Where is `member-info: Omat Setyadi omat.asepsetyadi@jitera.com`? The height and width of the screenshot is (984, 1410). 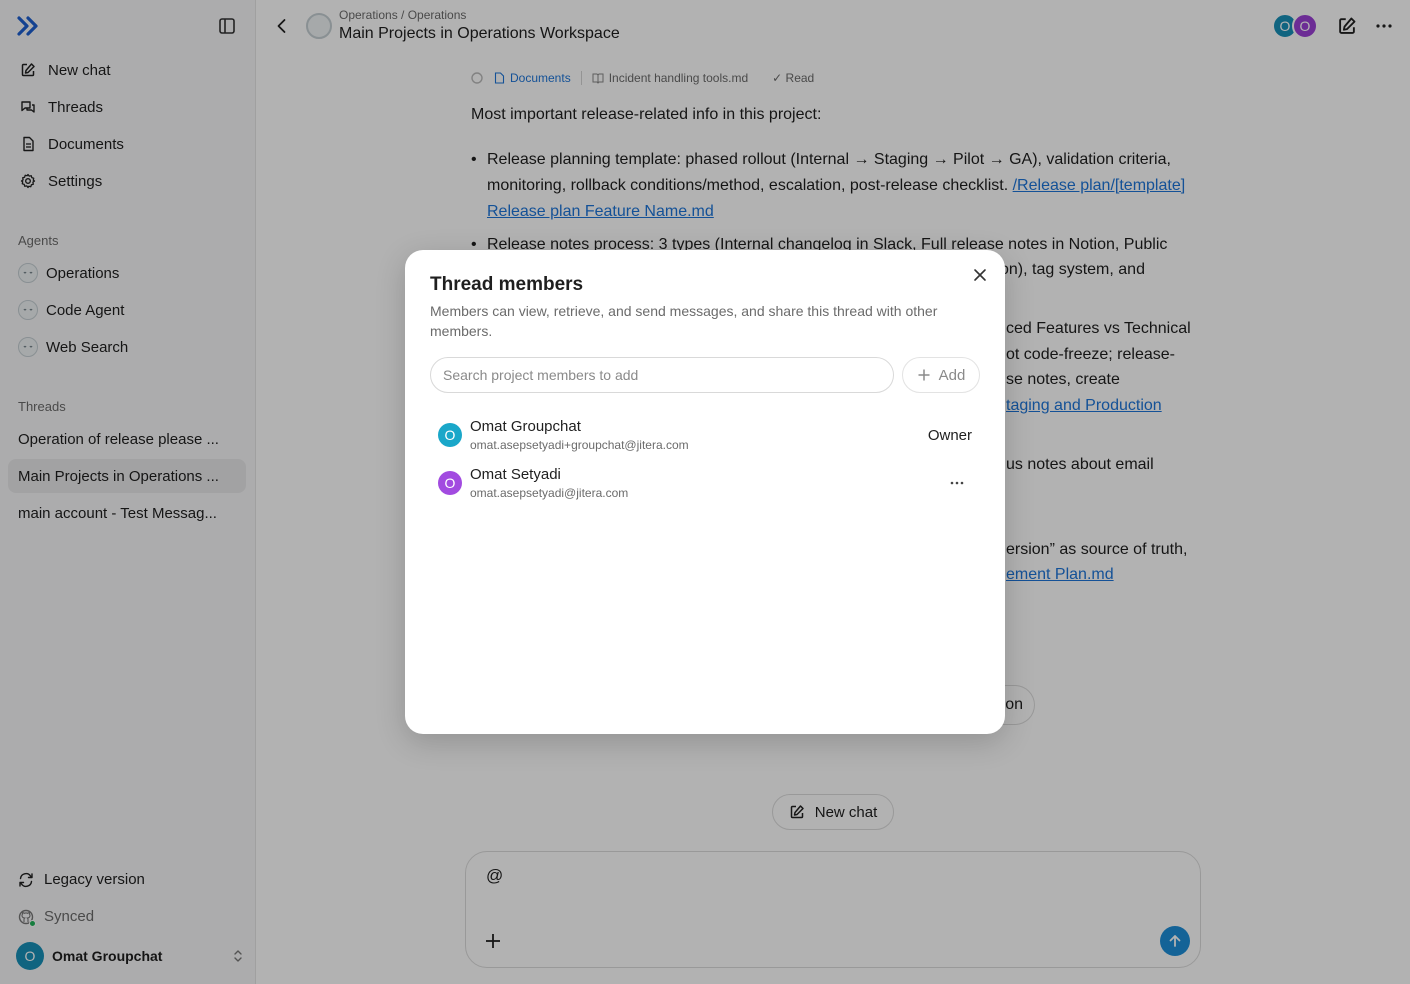
member-info: Omat Setyadi omat.asepsetyadi@jitera.com is located at coordinates (549, 483).